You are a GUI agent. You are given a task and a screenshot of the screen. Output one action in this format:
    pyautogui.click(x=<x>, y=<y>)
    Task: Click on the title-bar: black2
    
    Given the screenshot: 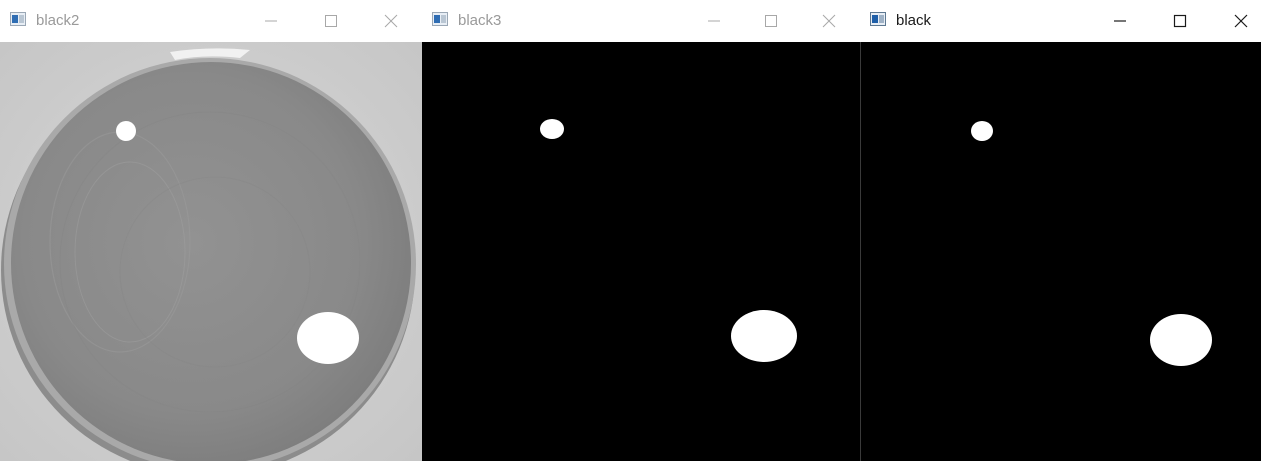 What is the action you would take?
    pyautogui.click(x=211, y=21)
    